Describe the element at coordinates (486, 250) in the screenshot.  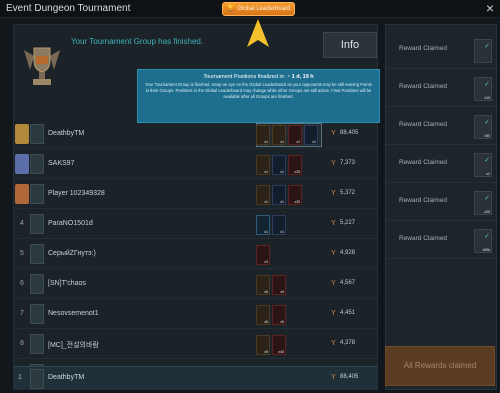
I see `reward-quantity: x50k` at that location.